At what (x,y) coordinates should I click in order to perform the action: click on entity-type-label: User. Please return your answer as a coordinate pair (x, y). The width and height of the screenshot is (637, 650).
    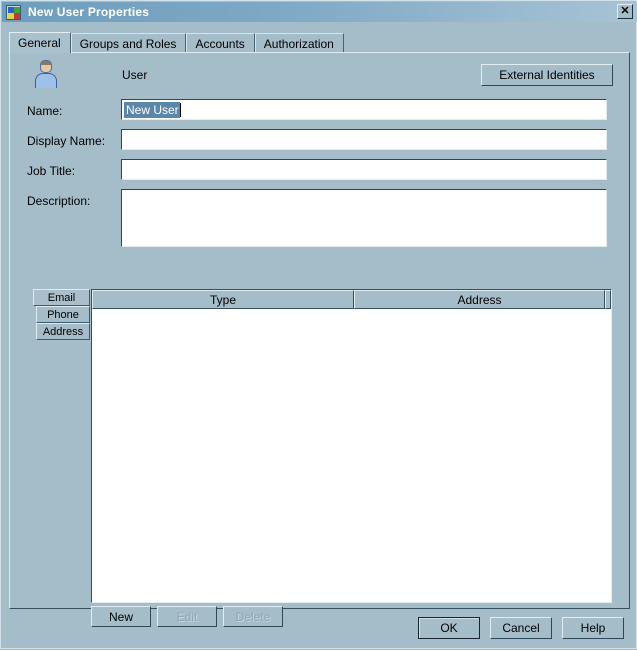
    Looking at the image, I should click on (135, 75).